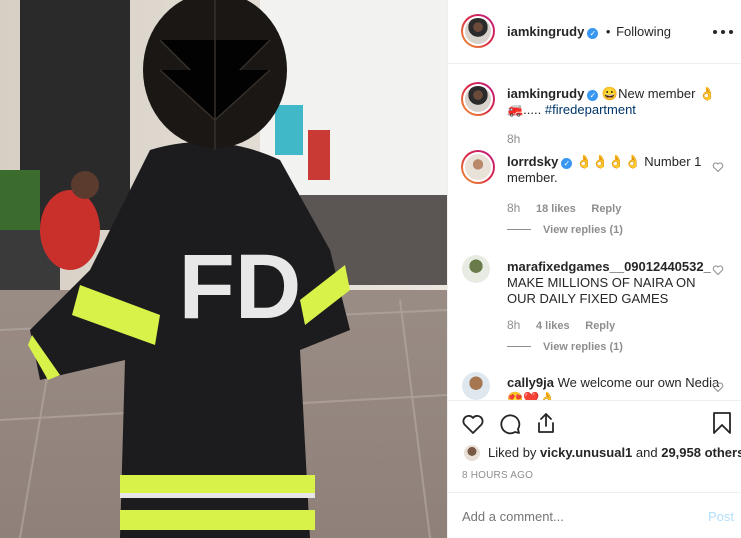  What do you see at coordinates (514, 139) in the screenshot?
I see `caption-time: 8h` at bounding box center [514, 139].